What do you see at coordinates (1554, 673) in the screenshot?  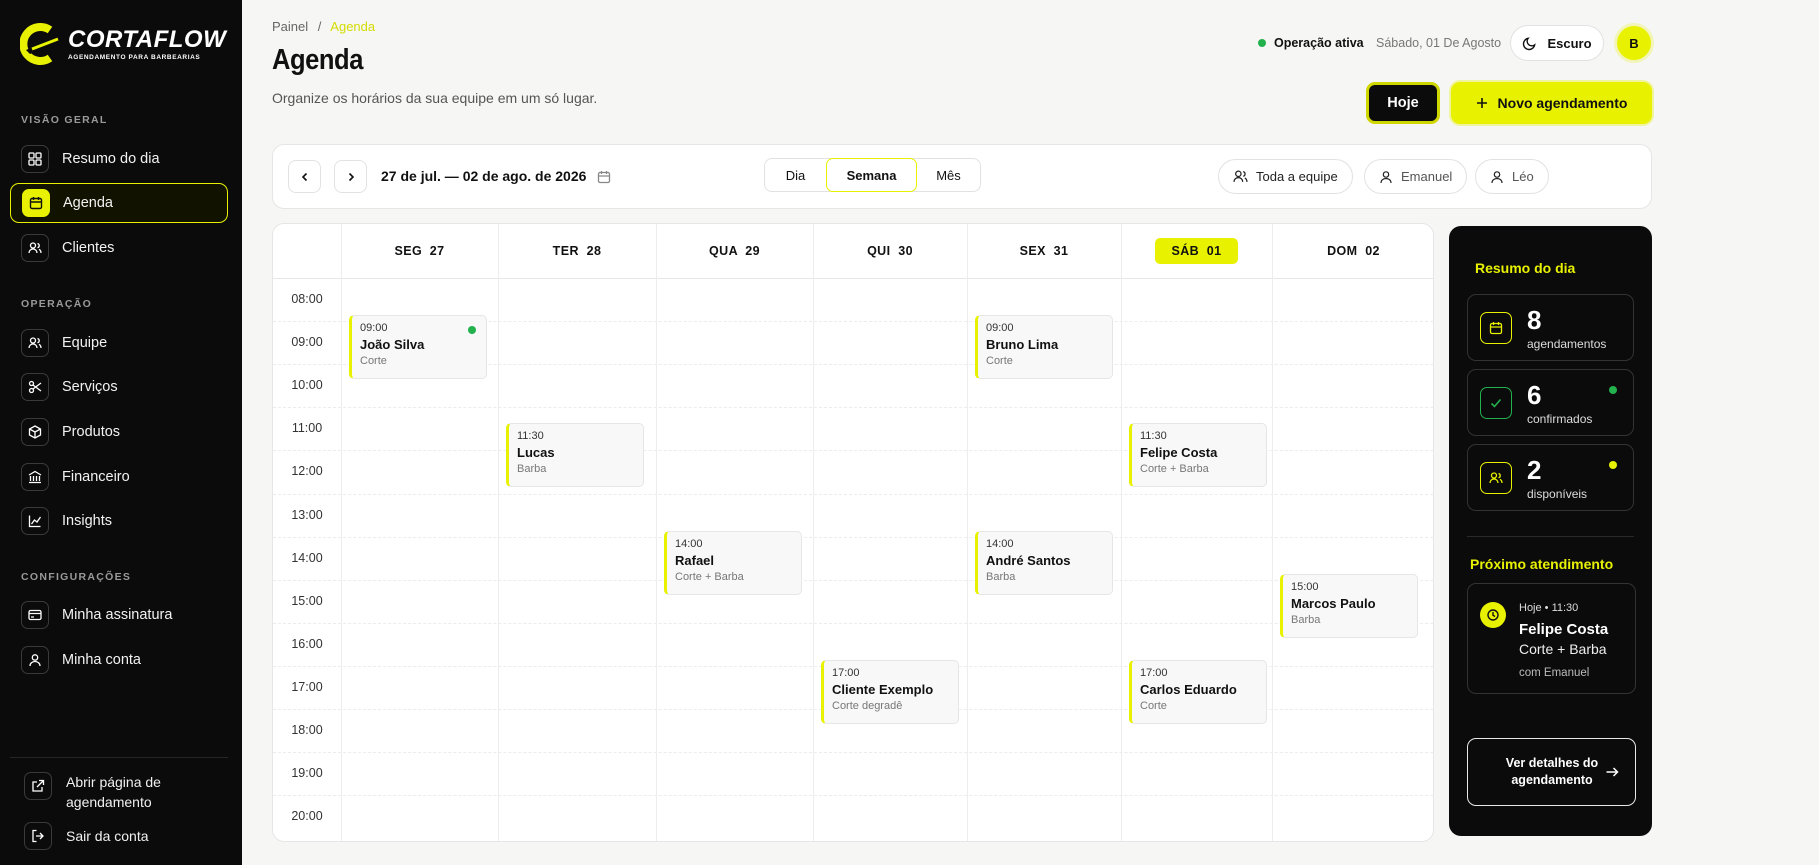 I see `next-with: com Emanuel` at bounding box center [1554, 673].